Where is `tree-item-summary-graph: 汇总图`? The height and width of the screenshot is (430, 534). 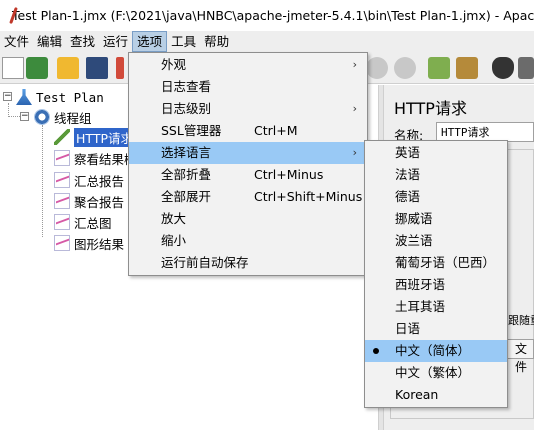 tree-item-summary-graph: 汇总图 is located at coordinates (83, 222).